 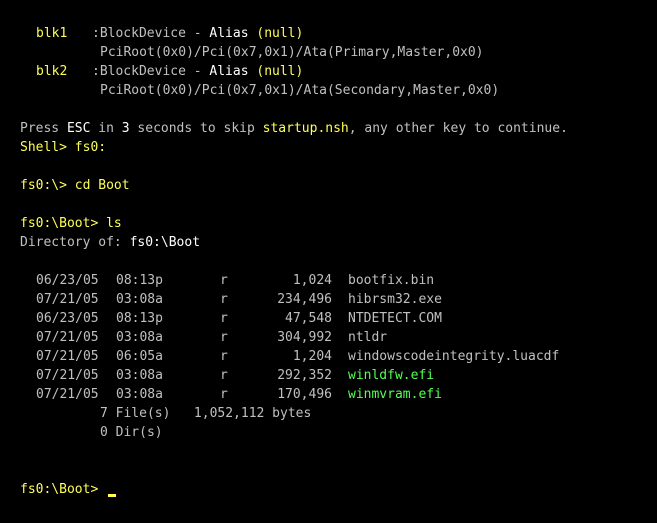 What do you see at coordinates (368, 337) in the screenshot?
I see `file-name: ntldr` at bounding box center [368, 337].